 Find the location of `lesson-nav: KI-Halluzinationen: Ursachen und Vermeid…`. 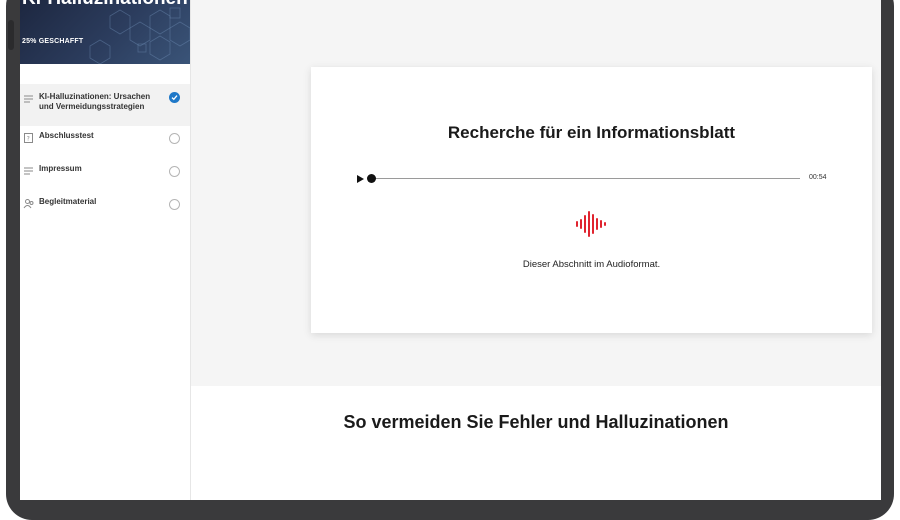

lesson-nav: KI-Halluzinationen: Ursachen und Vermeid… is located at coordinates (105, 154).